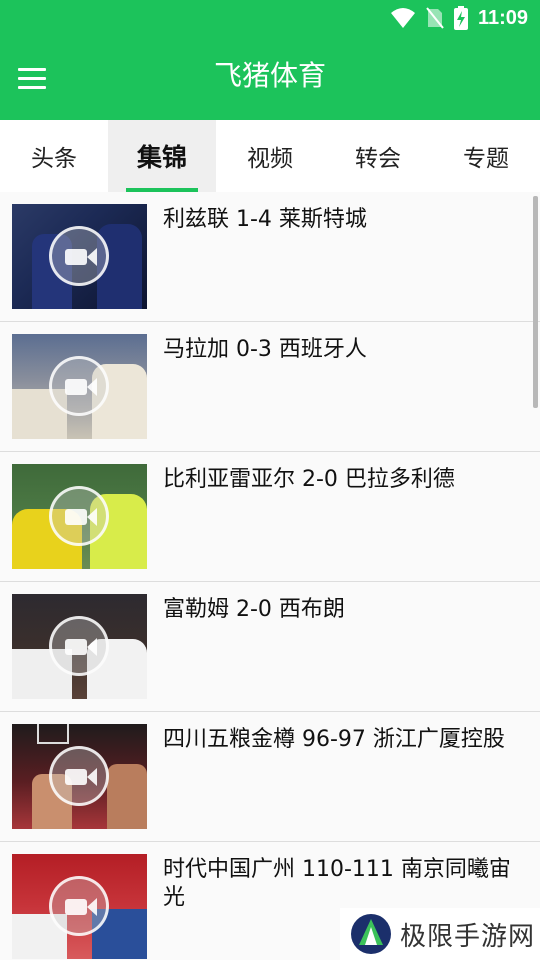 The width and height of the screenshot is (540, 960). Describe the element at coordinates (270, 647) in the screenshot. I see `list-item: 富勒姆 2-0 西布朗` at that location.